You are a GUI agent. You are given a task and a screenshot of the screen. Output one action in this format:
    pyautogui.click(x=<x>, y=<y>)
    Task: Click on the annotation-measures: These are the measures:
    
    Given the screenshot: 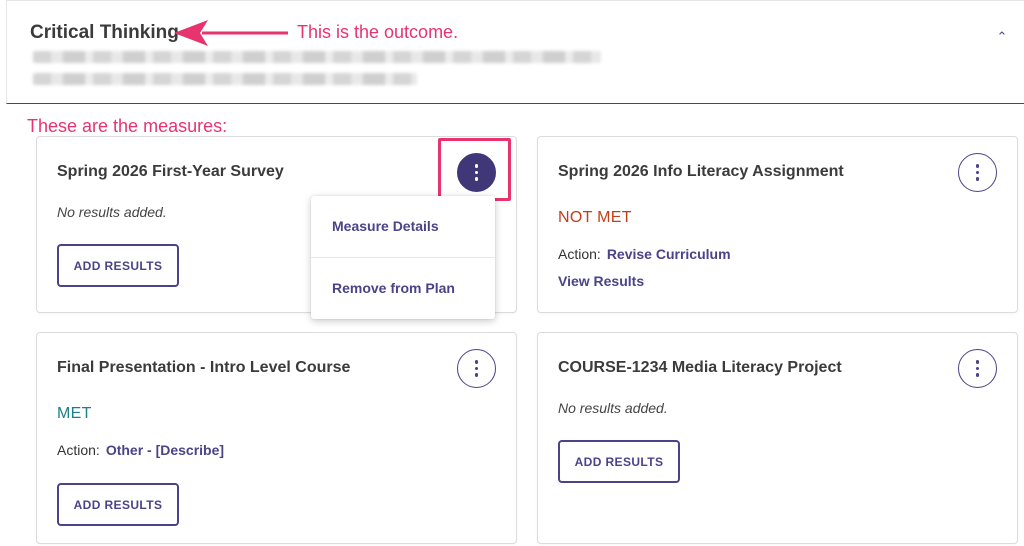 What is the action you would take?
    pyautogui.click(x=127, y=126)
    